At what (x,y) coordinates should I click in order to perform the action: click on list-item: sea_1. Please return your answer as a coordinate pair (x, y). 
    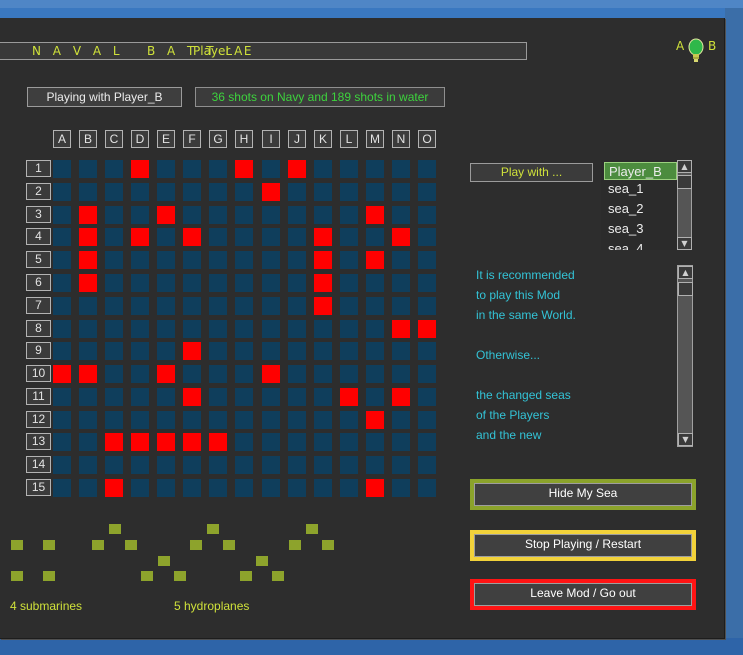
    Looking at the image, I should click on (640, 189).